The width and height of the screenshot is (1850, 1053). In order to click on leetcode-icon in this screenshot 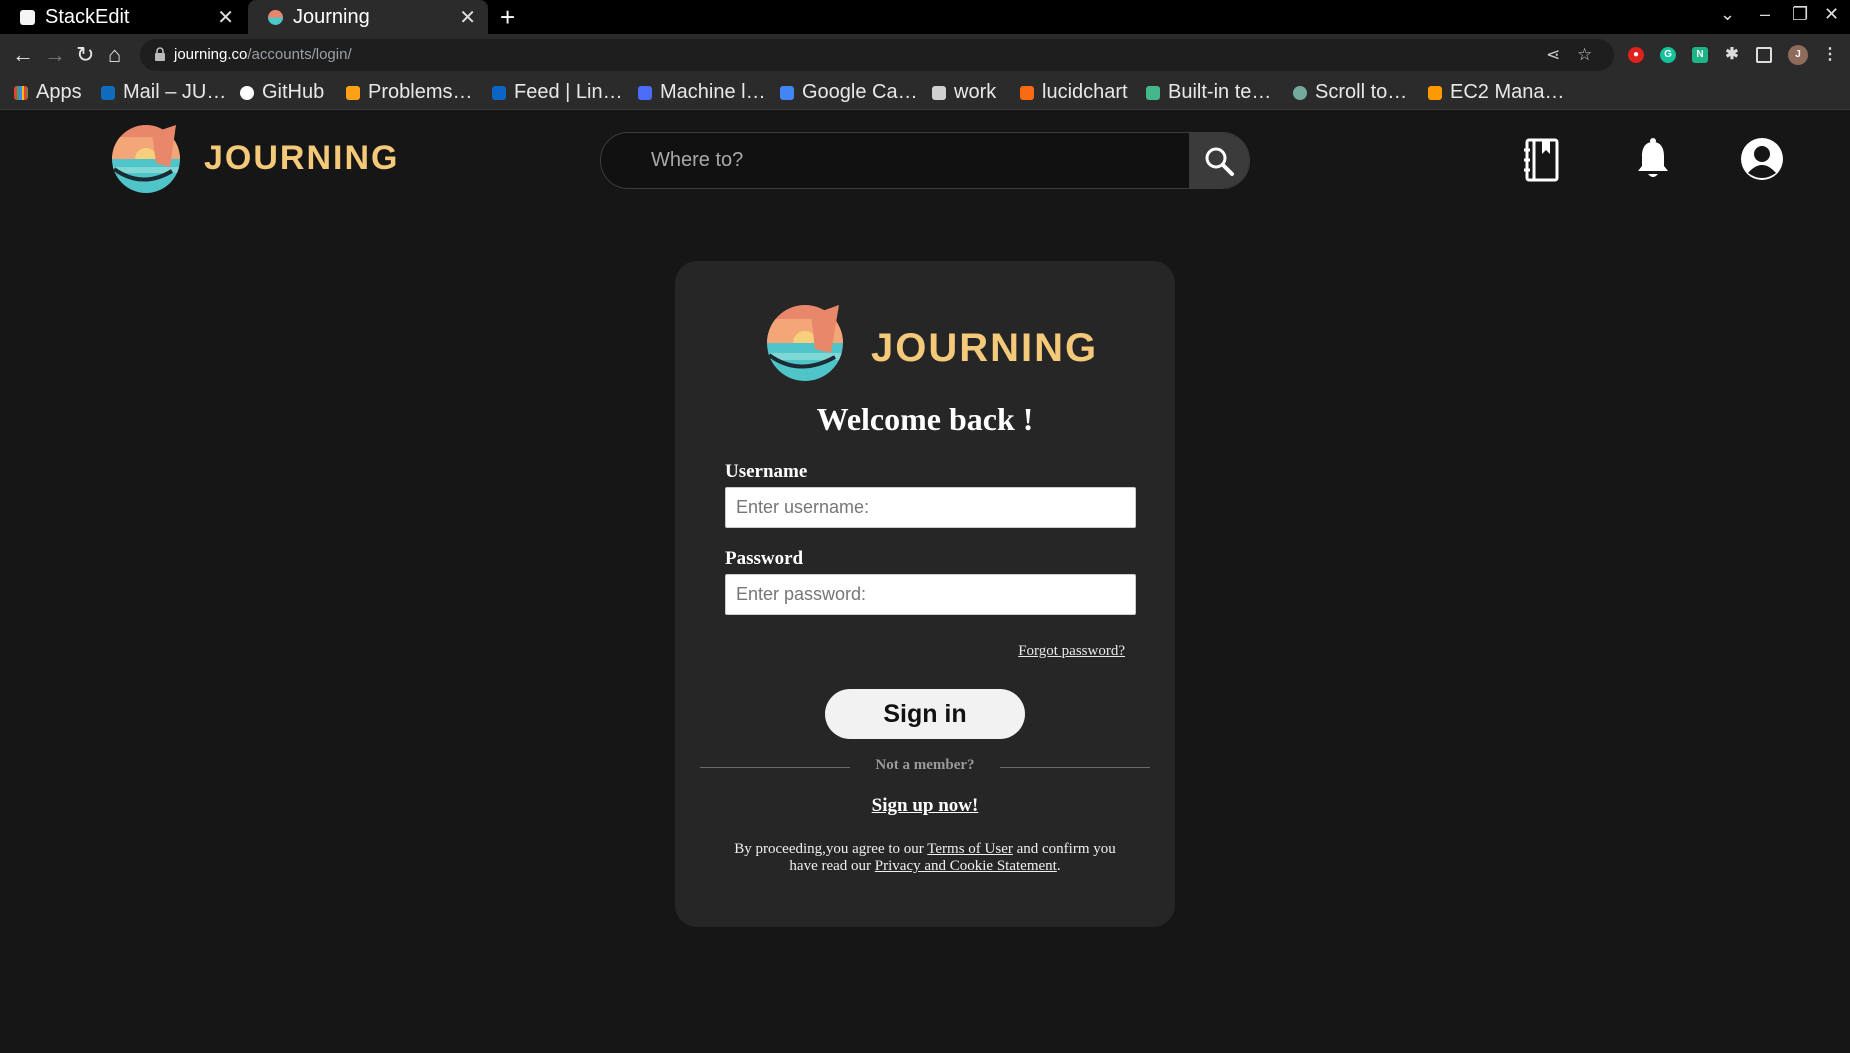, I will do `click(353, 92)`.